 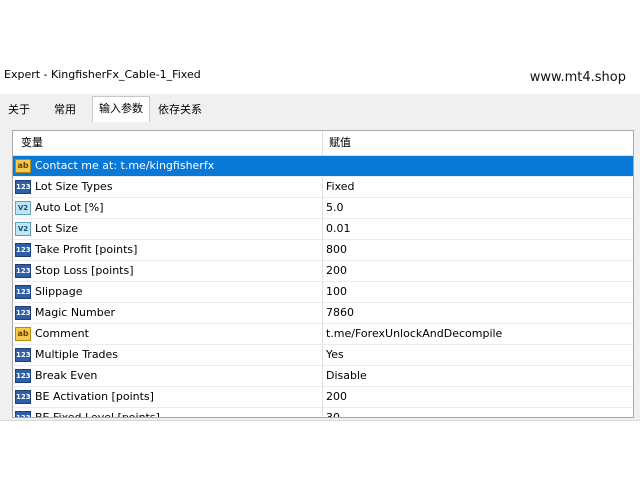 I want to click on variable-cell: 123 Break Even, so click(x=168, y=376).